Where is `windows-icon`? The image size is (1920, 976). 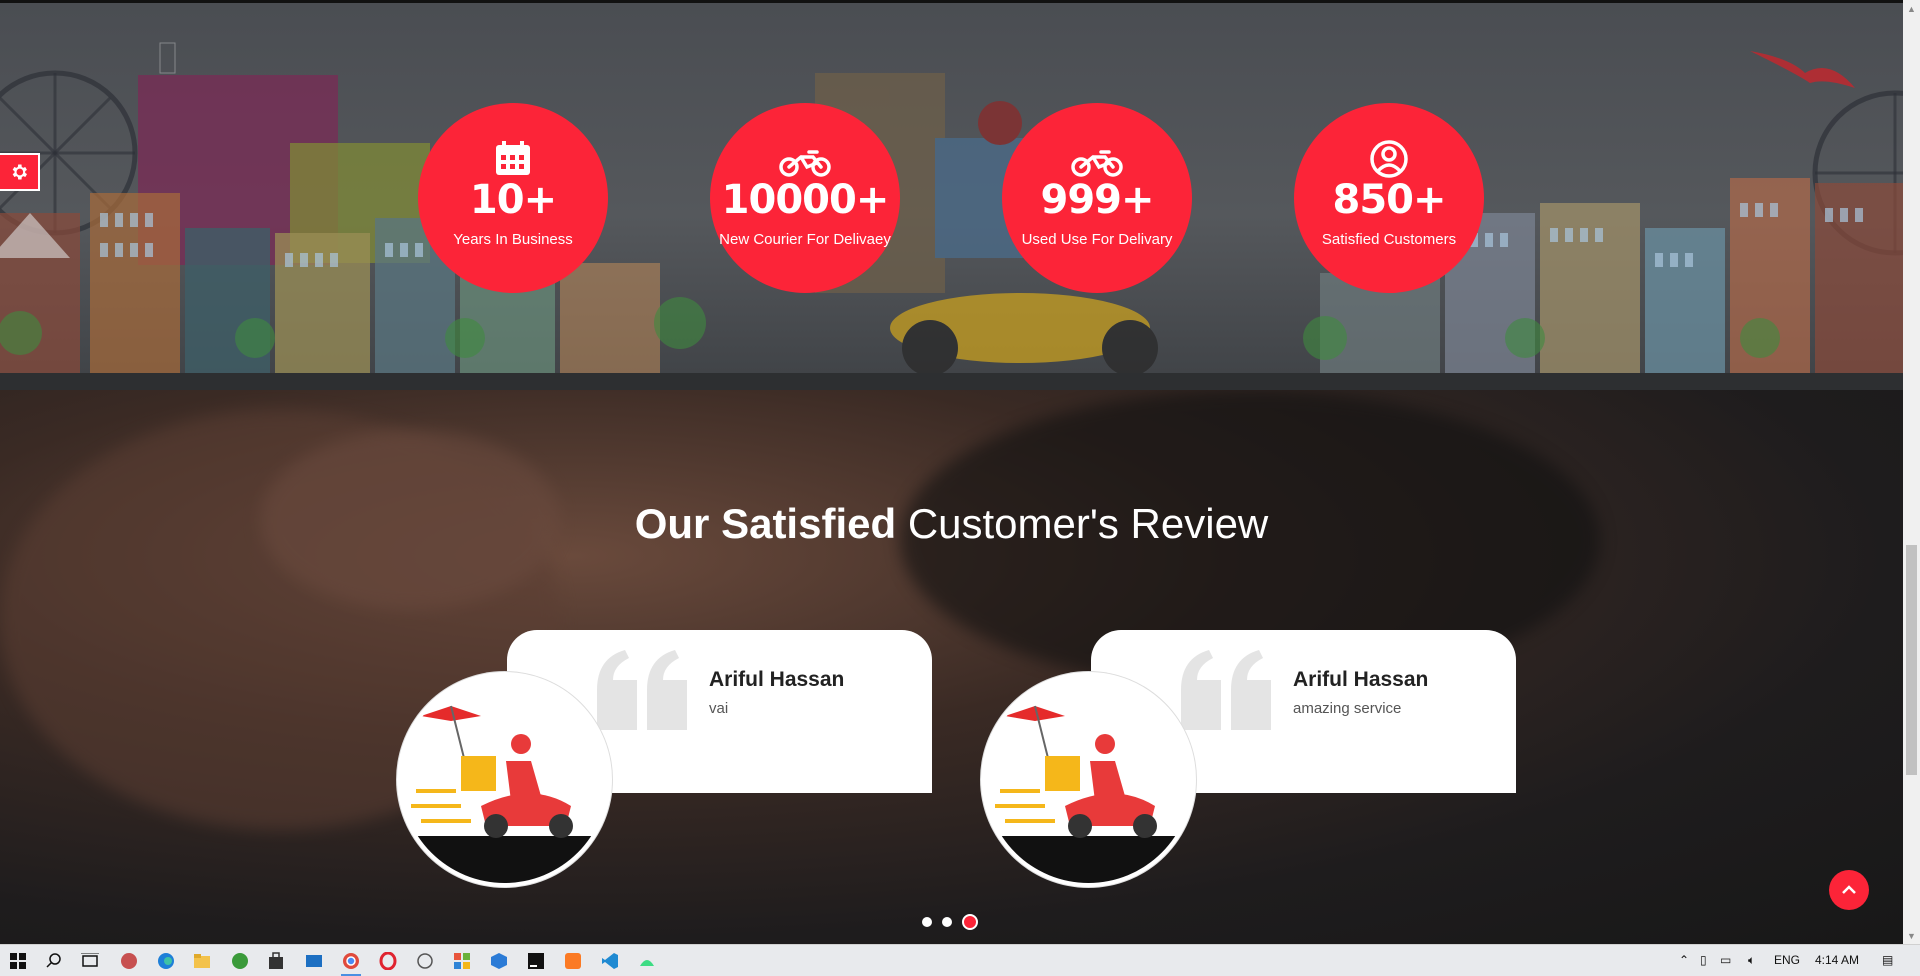 windows-icon is located at coordinates (18, 961).